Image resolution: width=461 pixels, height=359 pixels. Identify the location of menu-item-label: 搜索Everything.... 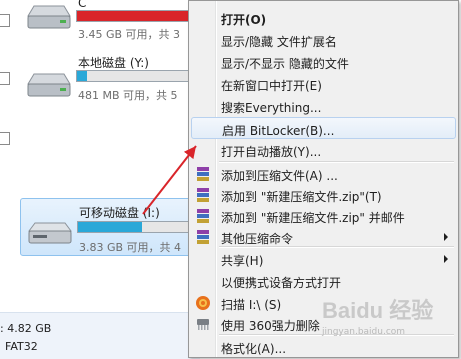
(271, 108).